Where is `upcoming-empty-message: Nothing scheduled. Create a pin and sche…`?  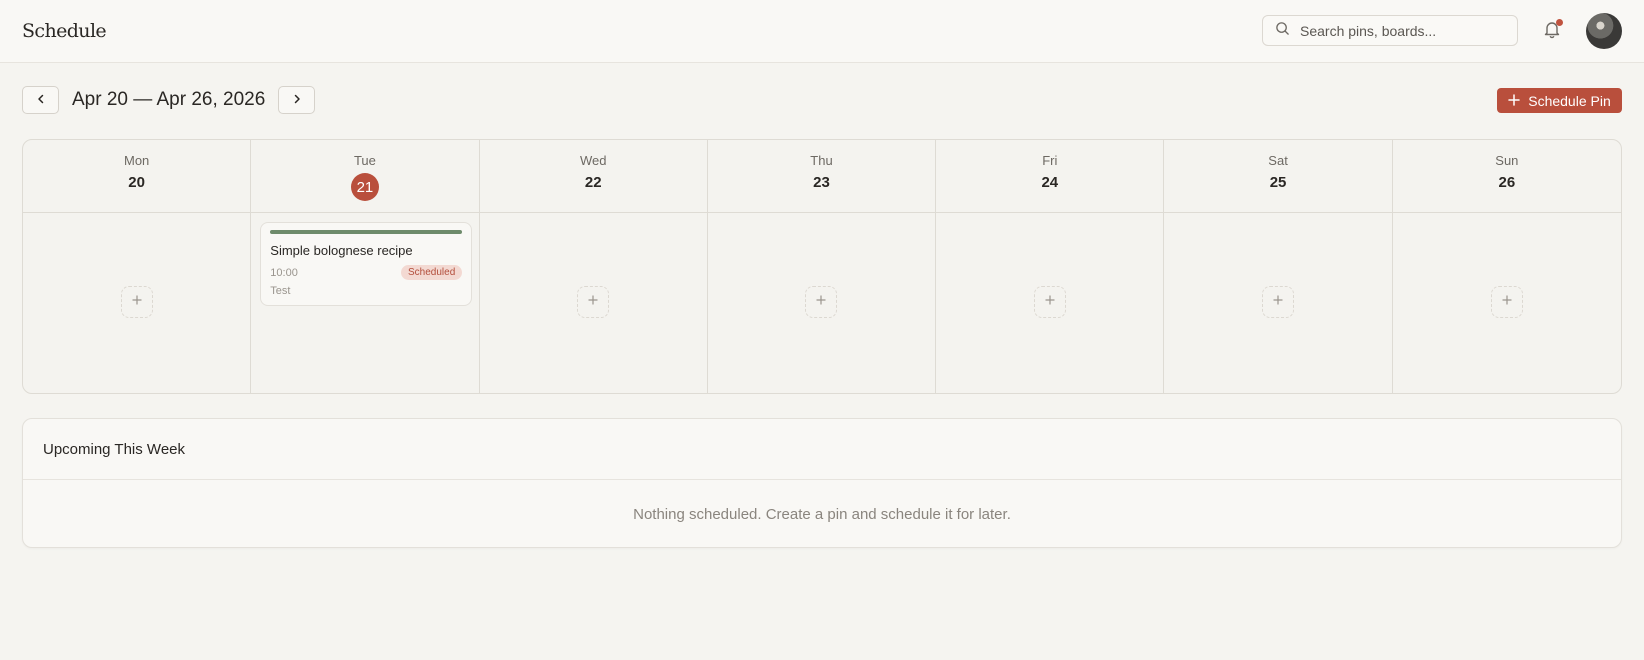
upcoming-empty-message: Nothing scheduled. Create a pin and sche… is located at coordinates (822, 514).